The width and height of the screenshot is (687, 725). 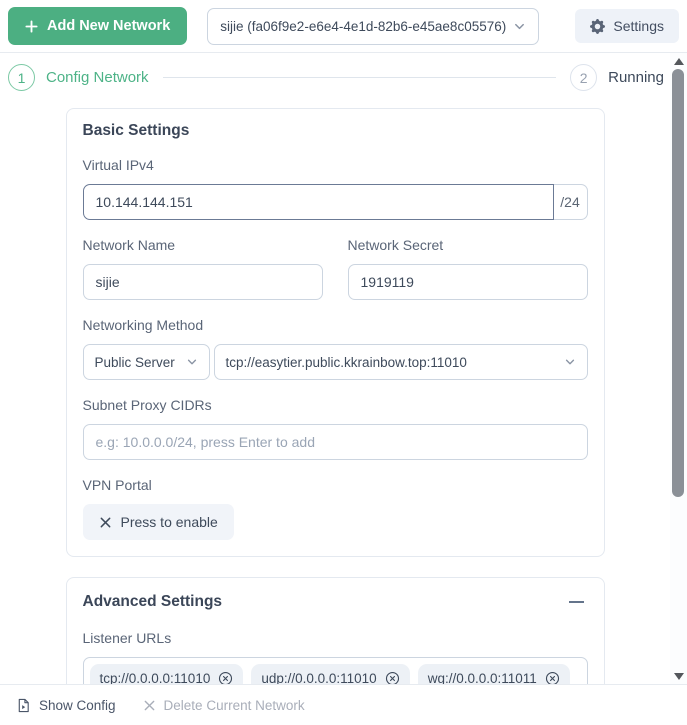 What do you see at coordinates (335, 73) in the screenshot?
I see `stepper: 1 Config Network 2 Running` at bounding box center [335, 73].